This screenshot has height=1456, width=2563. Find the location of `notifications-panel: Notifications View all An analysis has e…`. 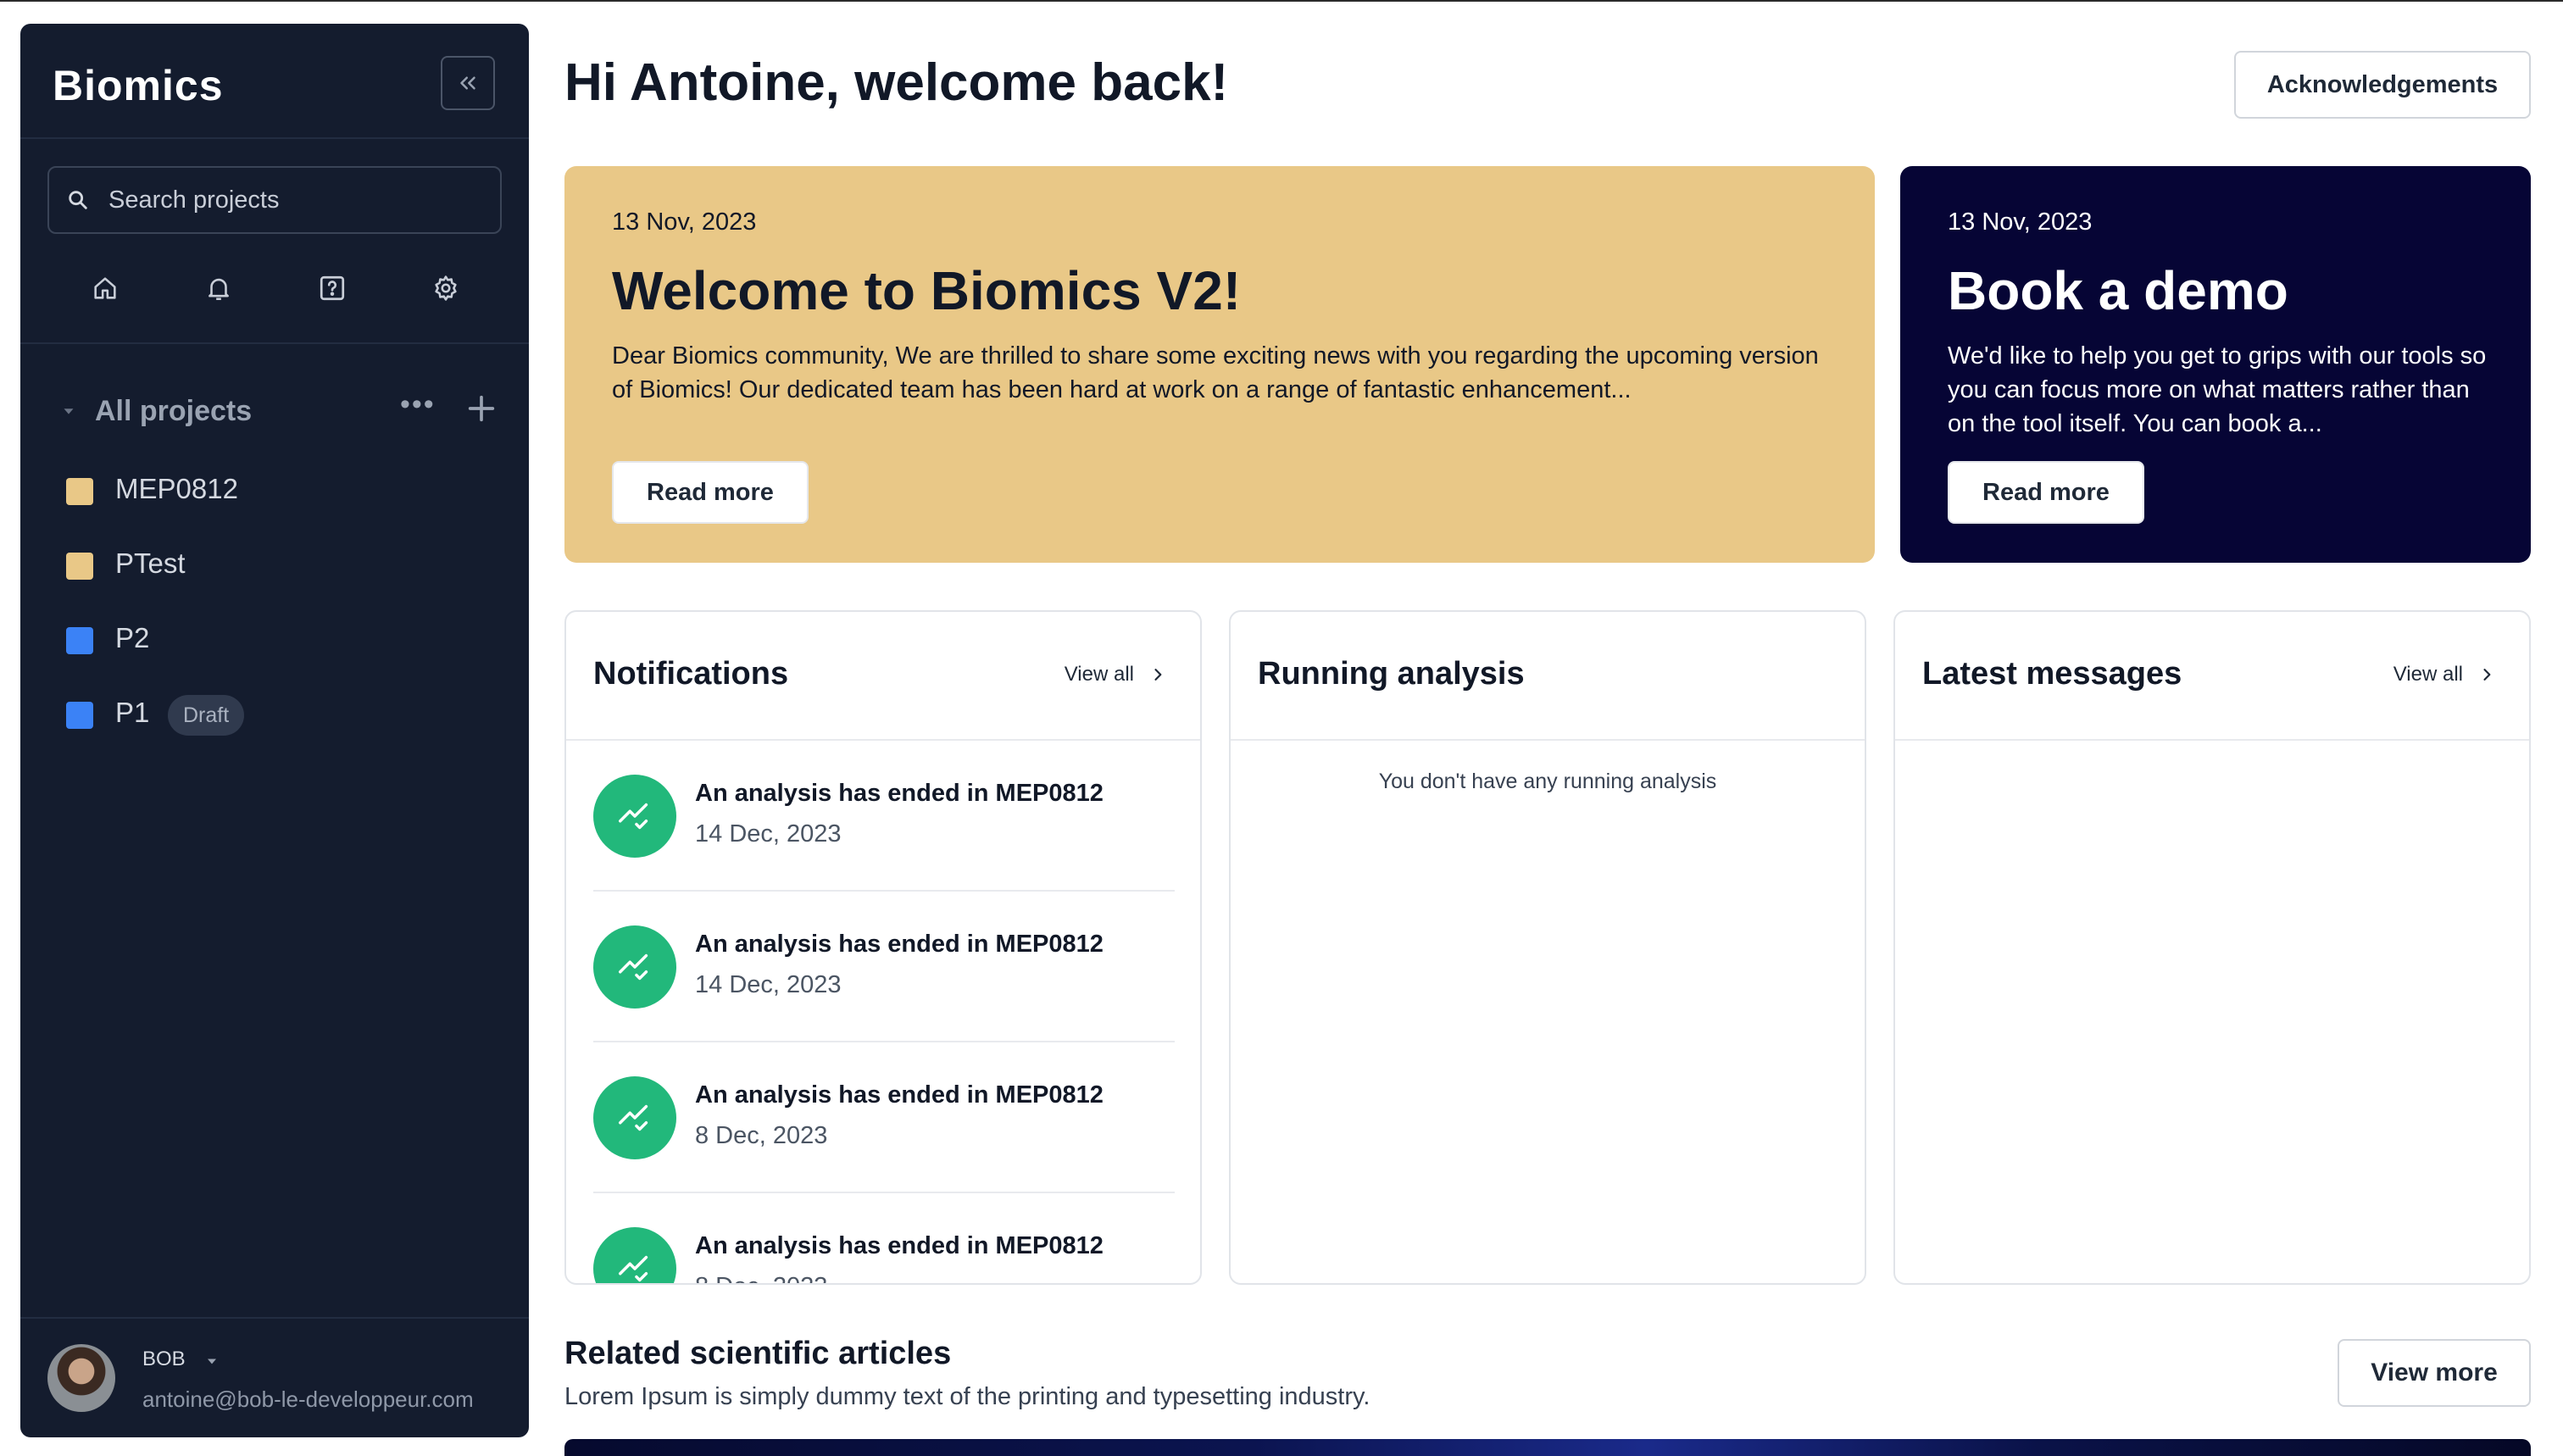

notifications-panel: Notifications View all An analysis has e… is located at coordinates (883, 948).